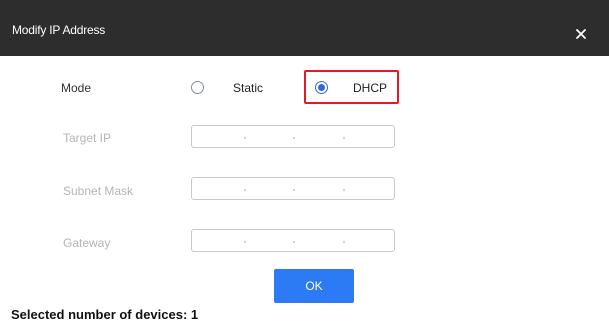 This screenshot has height=327, width=609. Describe the element at coordinates (197, 87) in the screenshot. I see `static-radio` at that location.